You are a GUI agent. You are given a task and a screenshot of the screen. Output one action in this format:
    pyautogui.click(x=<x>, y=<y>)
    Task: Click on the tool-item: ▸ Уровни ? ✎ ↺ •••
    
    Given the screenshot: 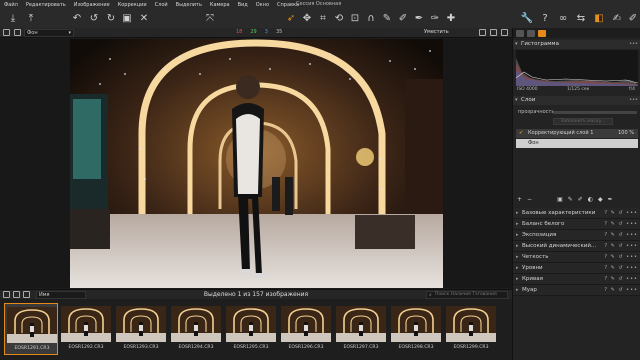 What is the action you would take?
    pyautogui.click(x=576, y=268)
    